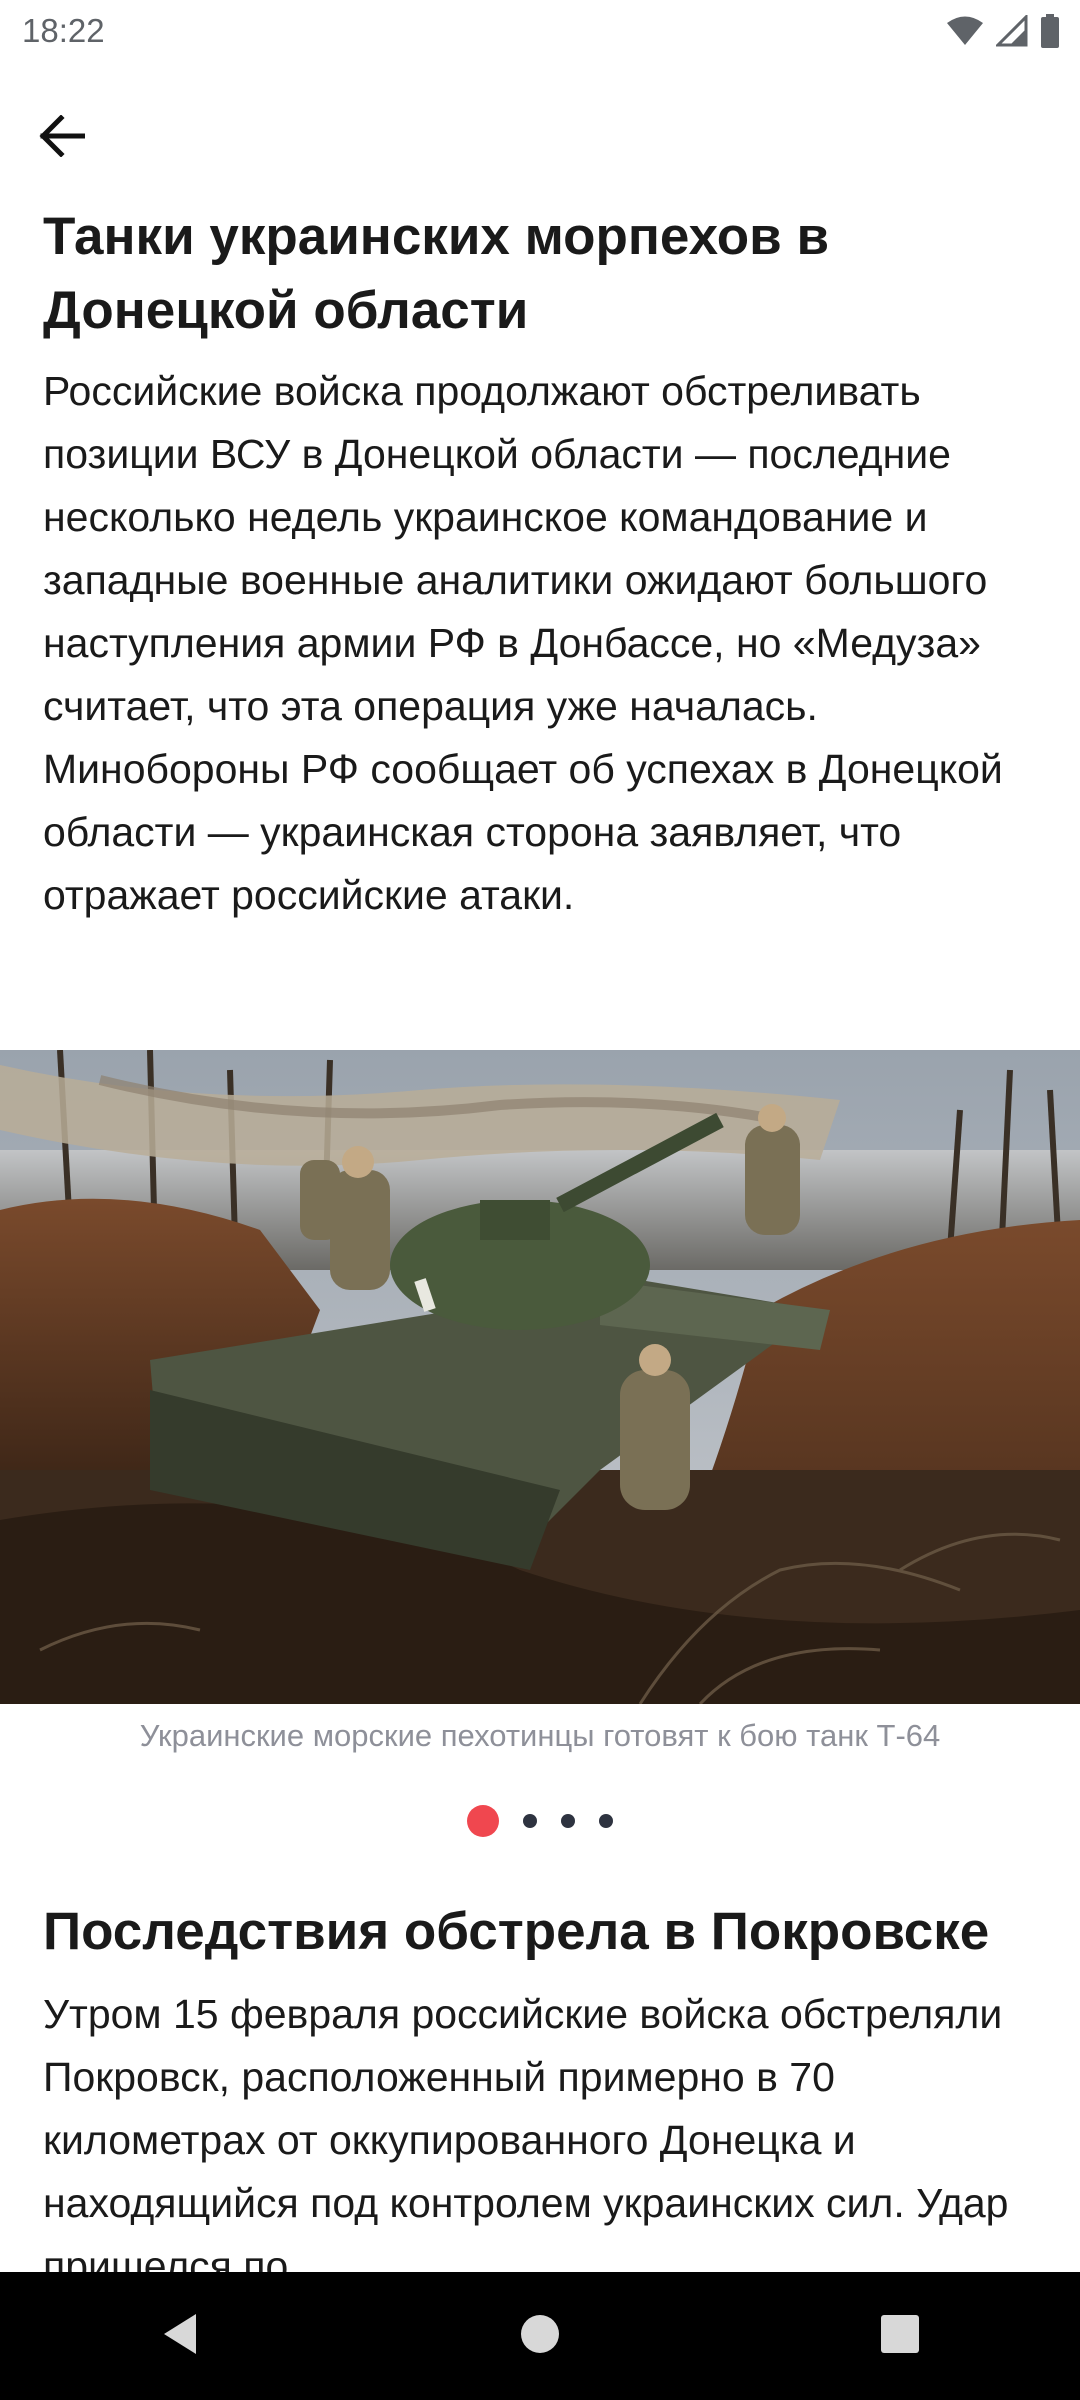 This screenshot has width=1080, height=2400. What do you see at coordinates (483, 1821) in the screenshot?
I see `pager-dot-active` at bounding box center [483, 1821].